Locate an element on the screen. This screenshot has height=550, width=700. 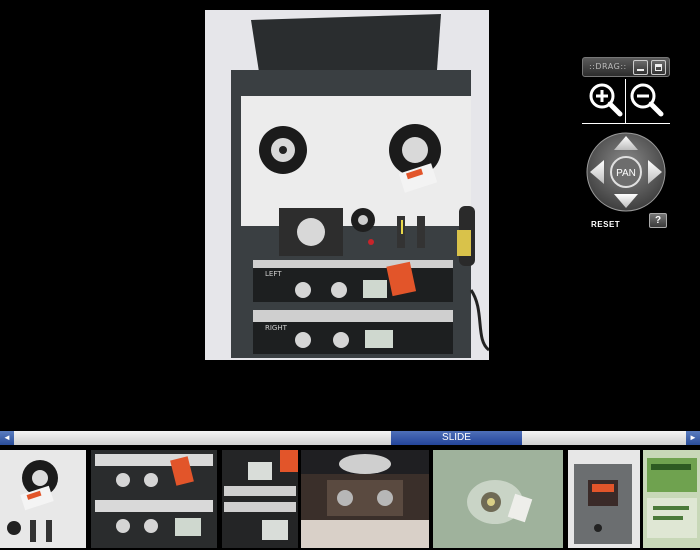
zoom-out-icon is located at coordinates (647, 100).